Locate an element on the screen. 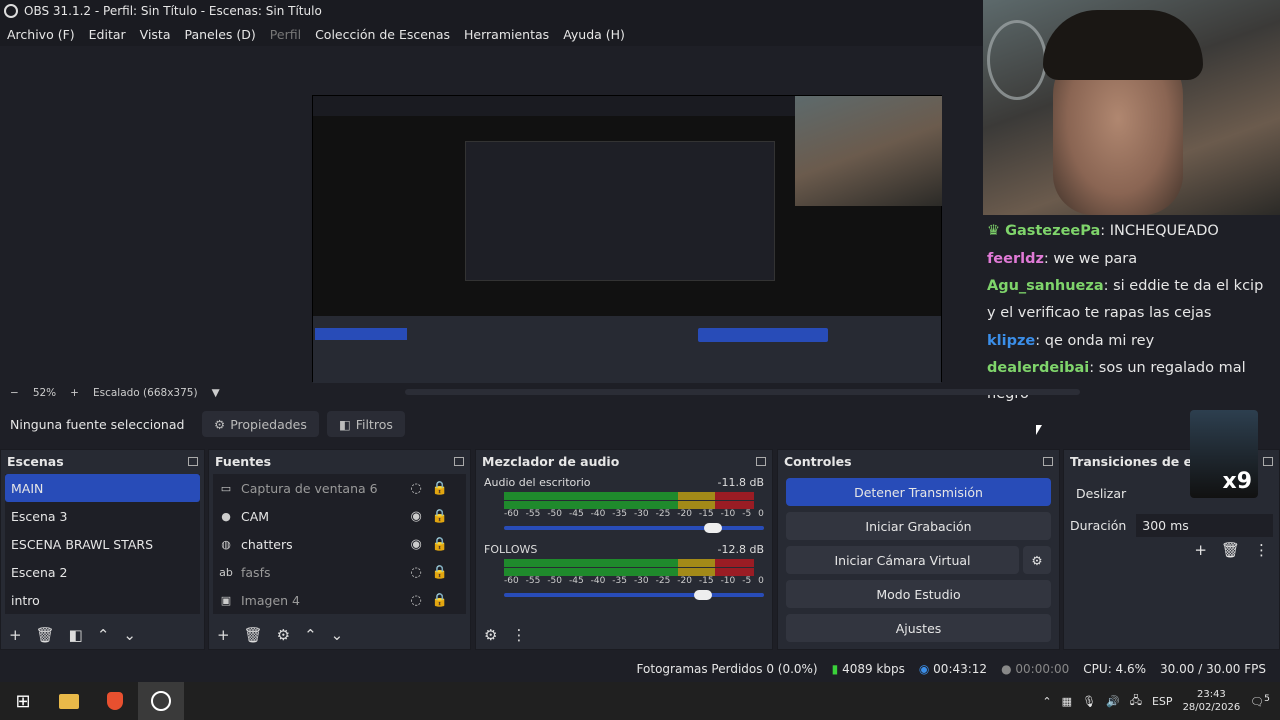 This screenshot has width=1280, height=720. windows-start-icon: ⊞ is located at coordinates (23, 701).